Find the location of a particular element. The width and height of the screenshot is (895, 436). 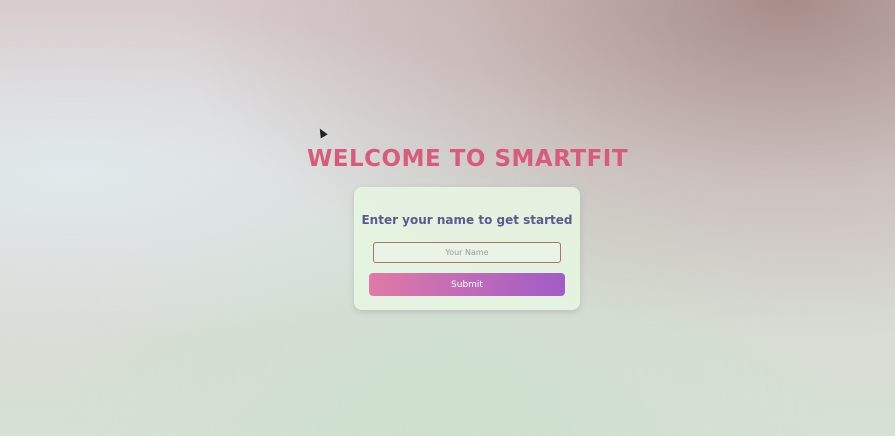

name-entry-card: Enter your name to get started Submit is located at coordinates (467, 248).